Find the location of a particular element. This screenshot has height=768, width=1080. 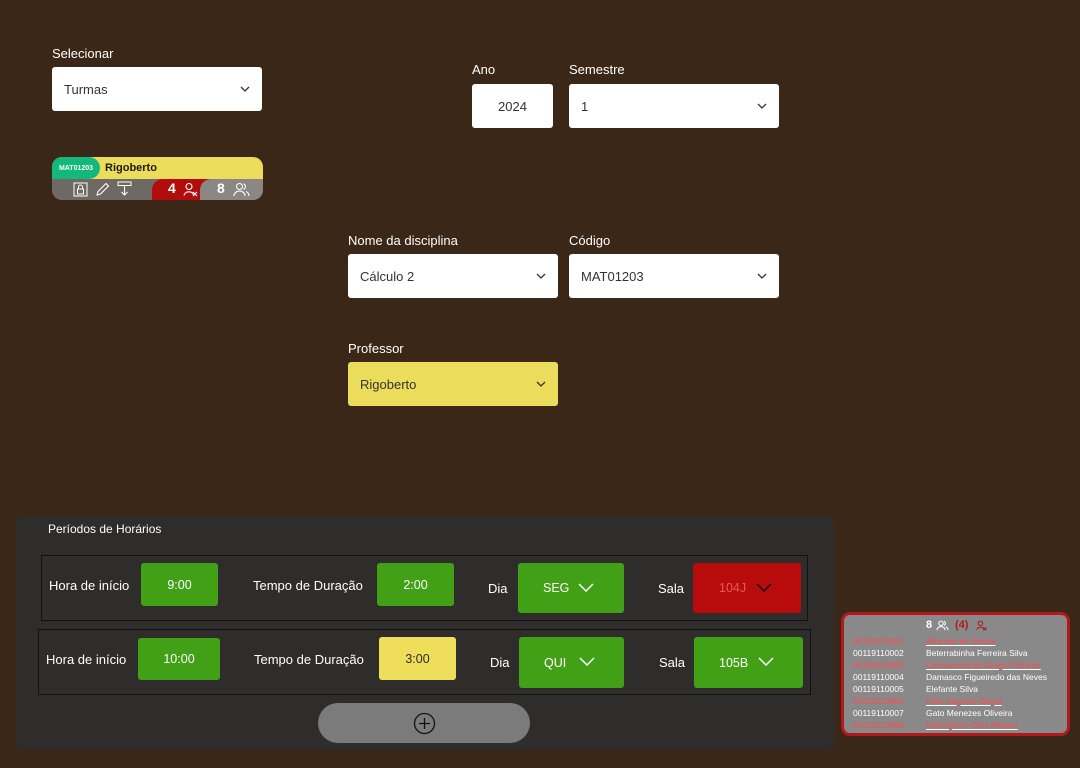

absent-count: 4 is located at coordinates (172, 188).